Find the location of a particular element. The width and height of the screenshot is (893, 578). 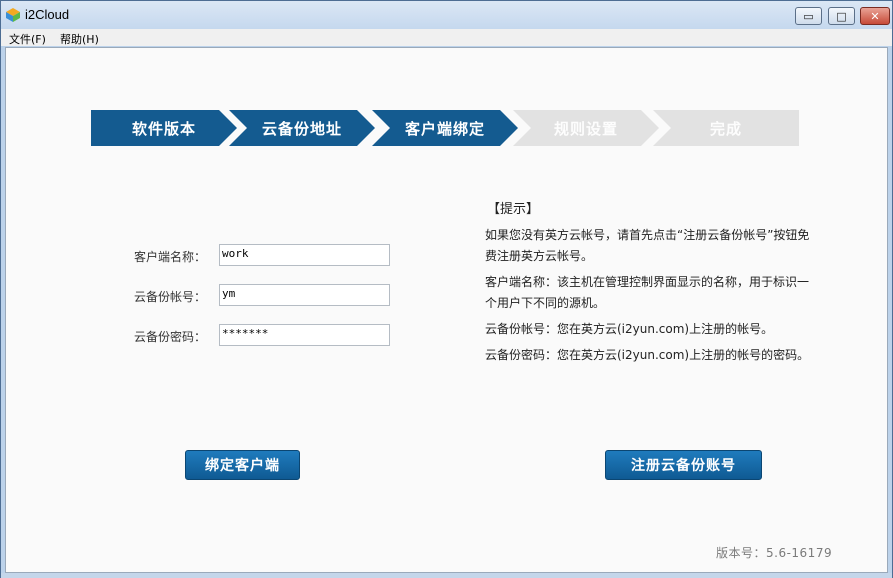

step-finish: 完成 is located at coordinates (726, 128).